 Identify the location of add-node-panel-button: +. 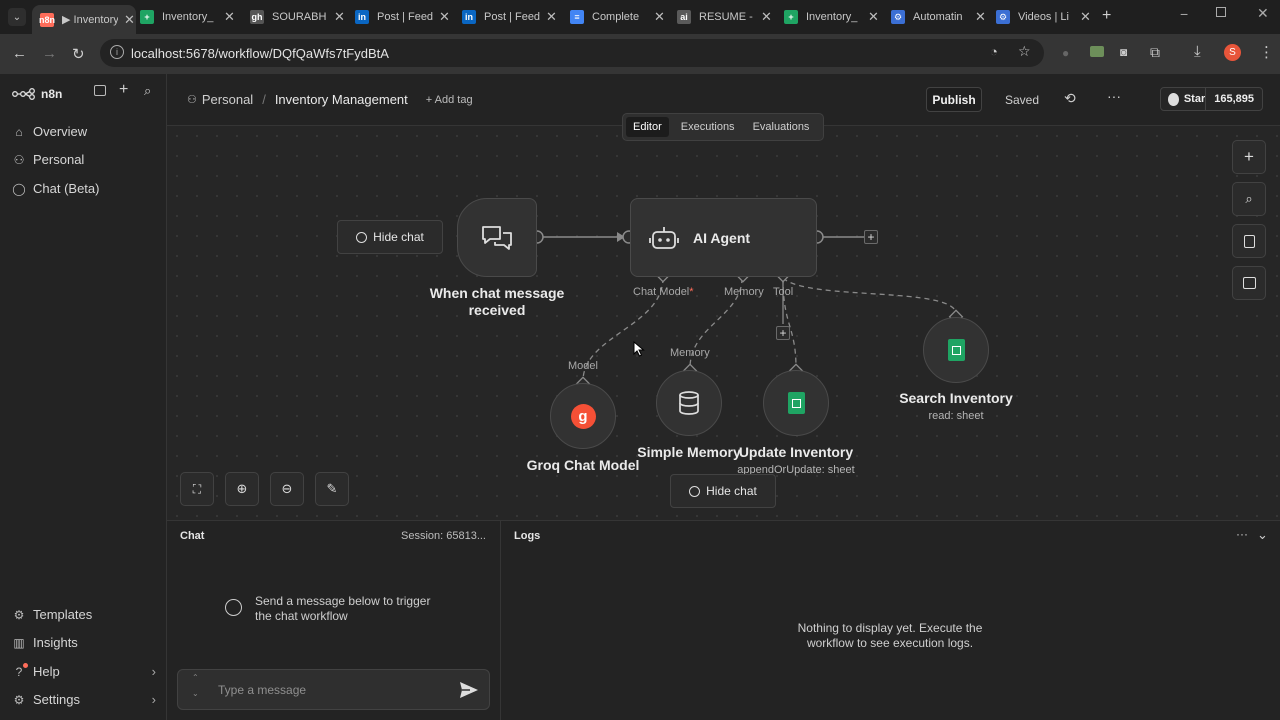
(1249, 157).